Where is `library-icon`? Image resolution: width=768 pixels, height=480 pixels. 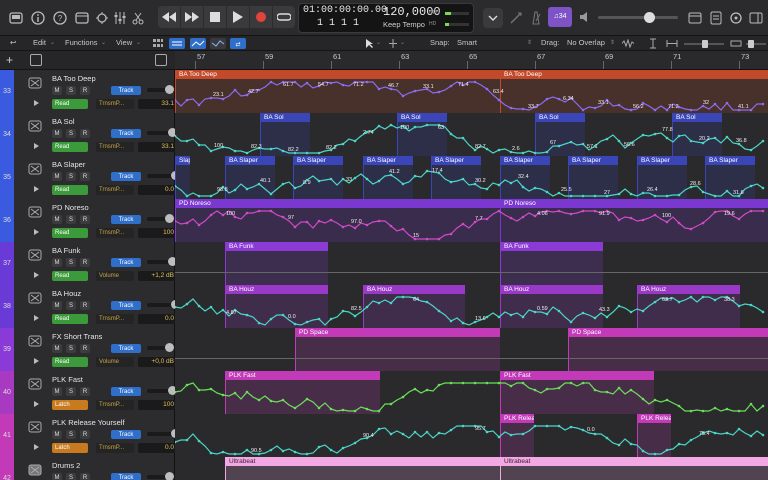 library-icon is located at coordinates (16, 18).